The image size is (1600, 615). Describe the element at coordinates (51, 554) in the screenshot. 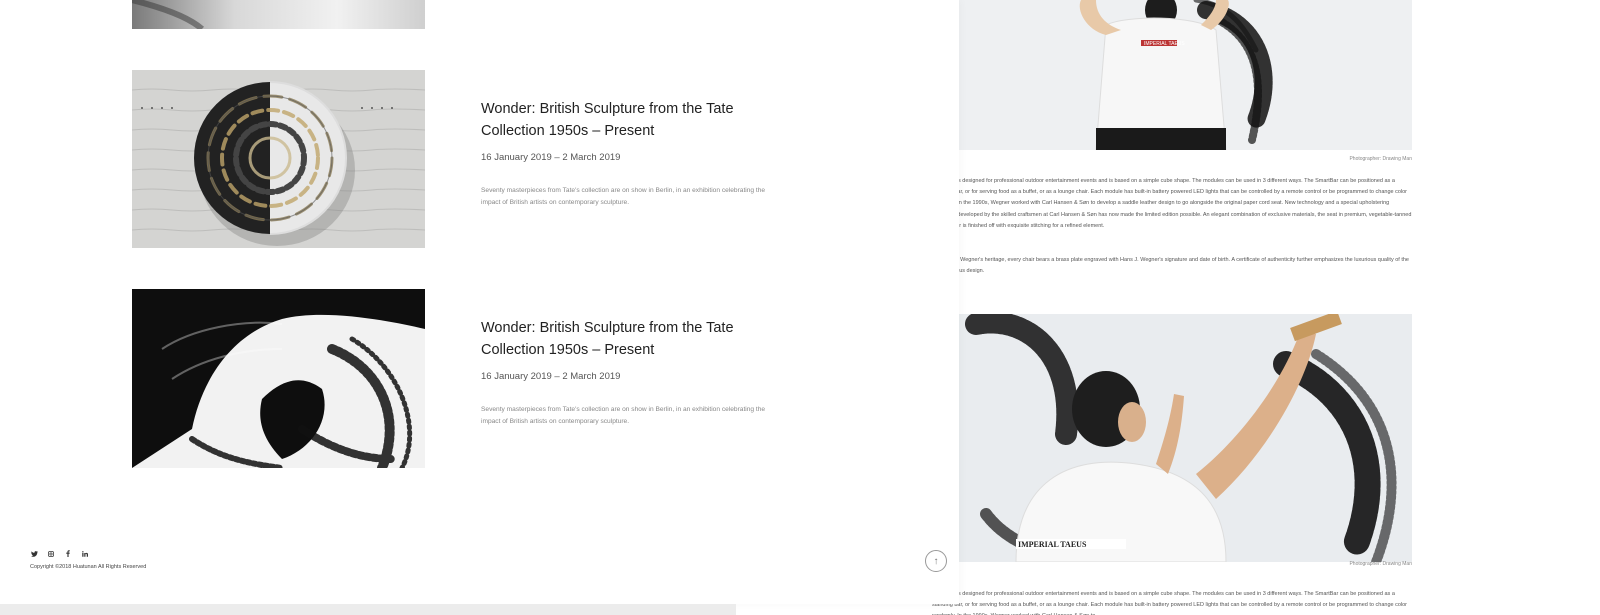

I see `instagram-icon` at that location.